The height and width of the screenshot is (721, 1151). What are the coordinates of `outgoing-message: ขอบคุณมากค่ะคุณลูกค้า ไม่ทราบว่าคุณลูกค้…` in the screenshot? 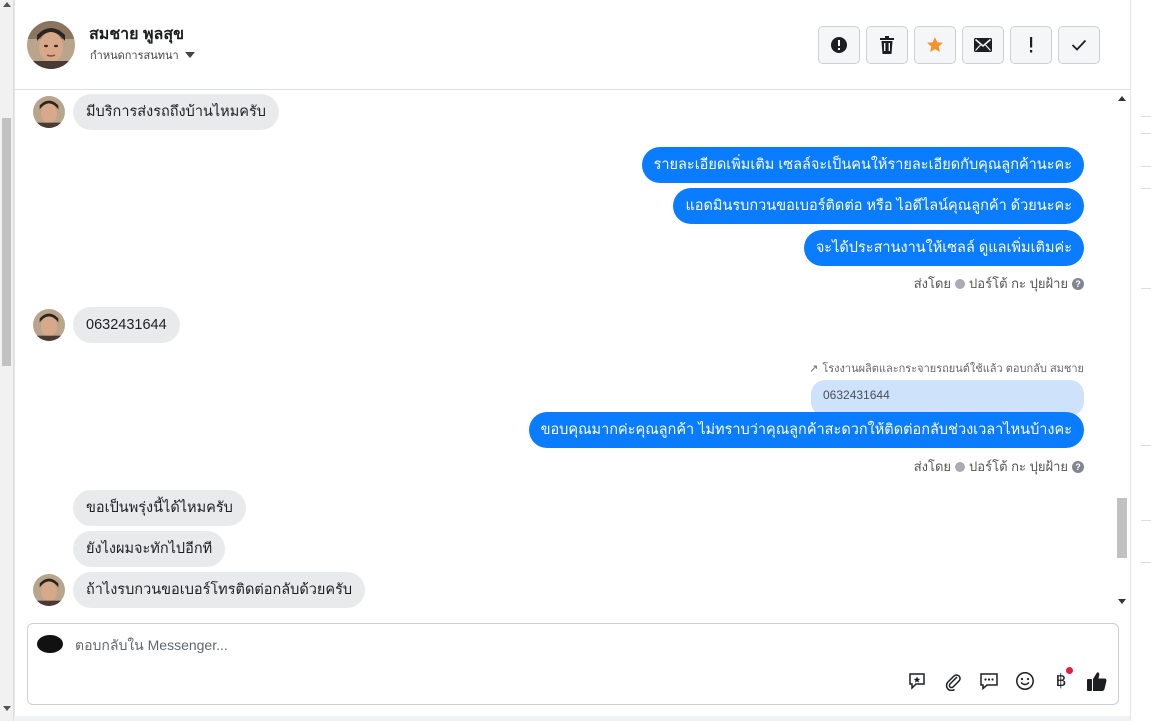 It's located at (806, 430).